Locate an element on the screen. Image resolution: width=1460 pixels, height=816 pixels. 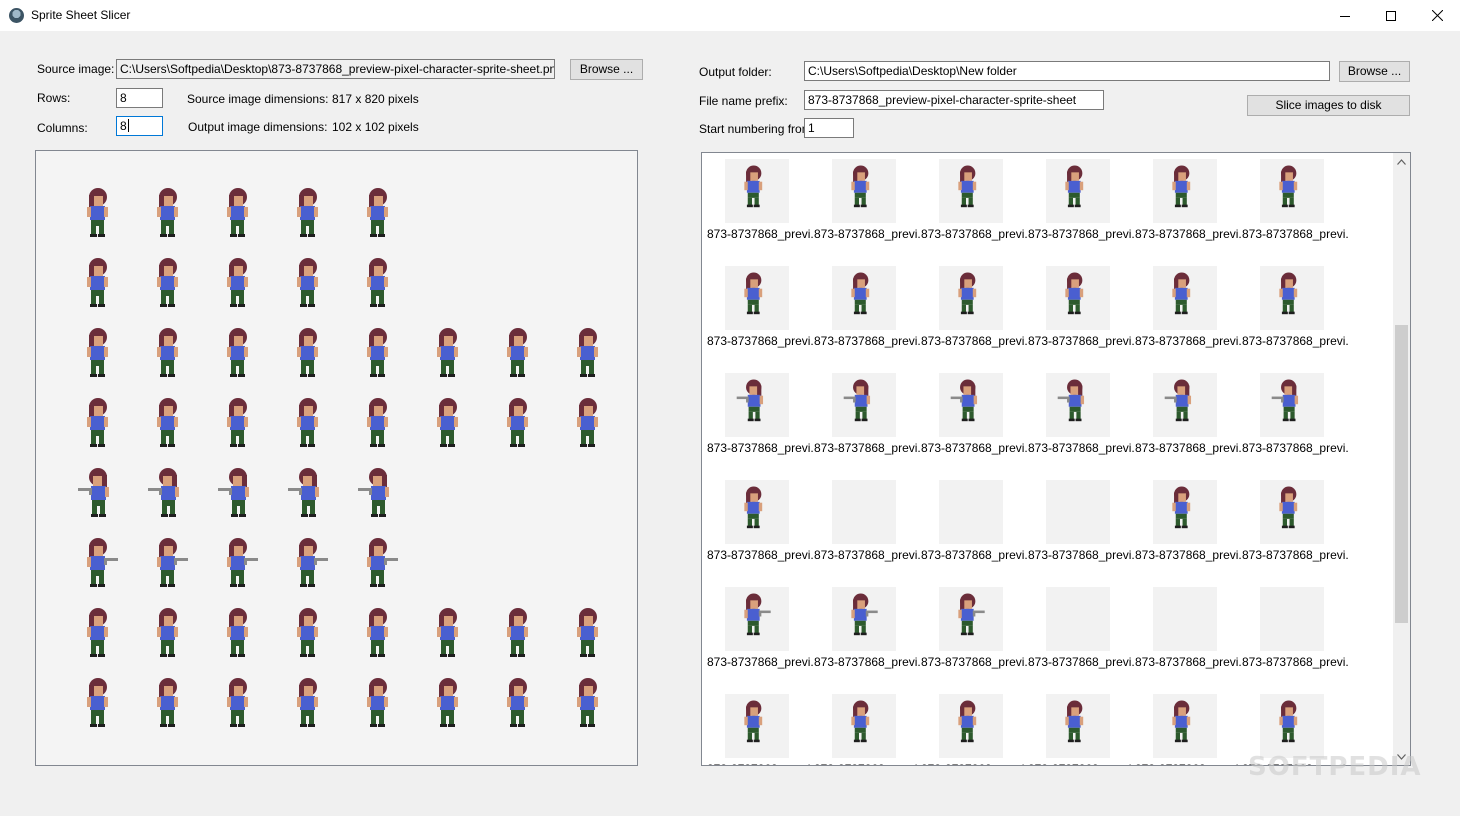
maximize-icon is located at coordinates (1391, 15).